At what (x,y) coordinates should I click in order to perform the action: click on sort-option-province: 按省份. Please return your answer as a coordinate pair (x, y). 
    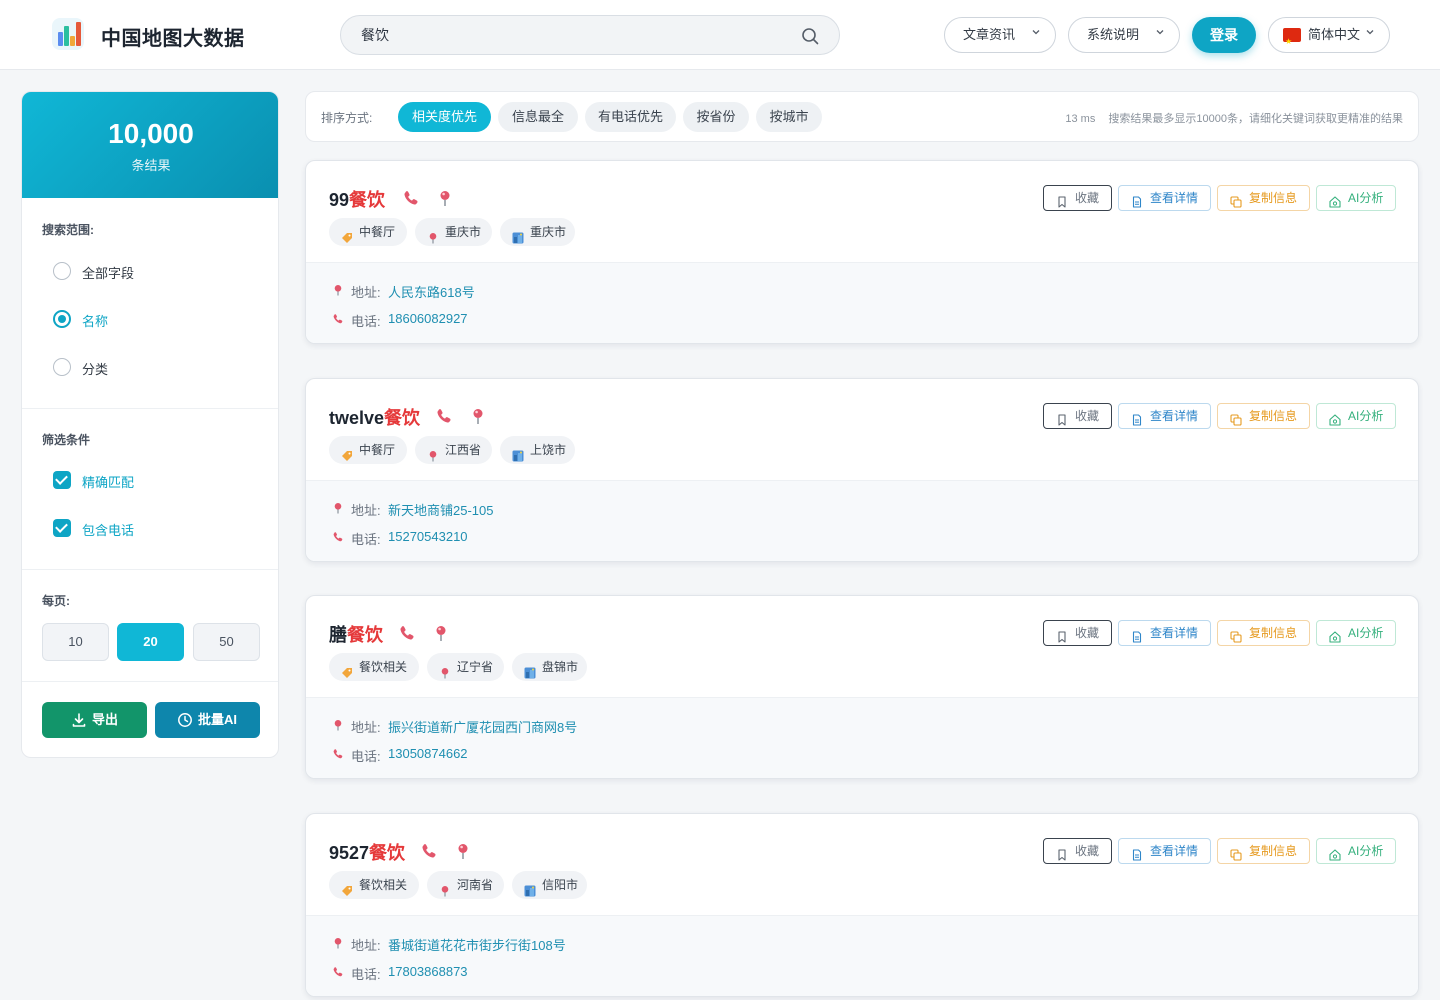
    Looking at the image, I should click on (716, 117).